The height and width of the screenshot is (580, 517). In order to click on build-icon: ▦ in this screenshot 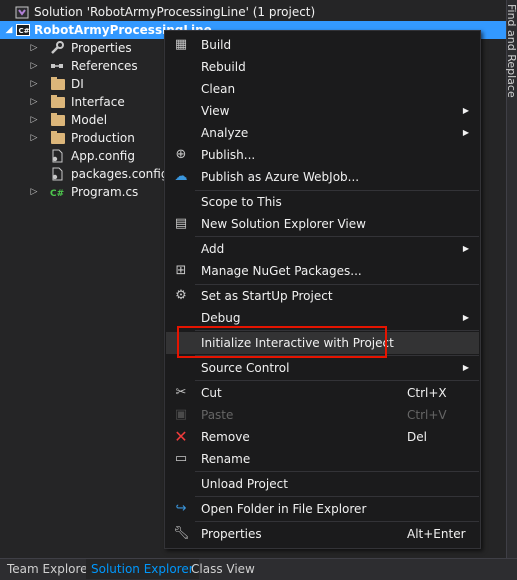, I will do `click(181, 44)`.